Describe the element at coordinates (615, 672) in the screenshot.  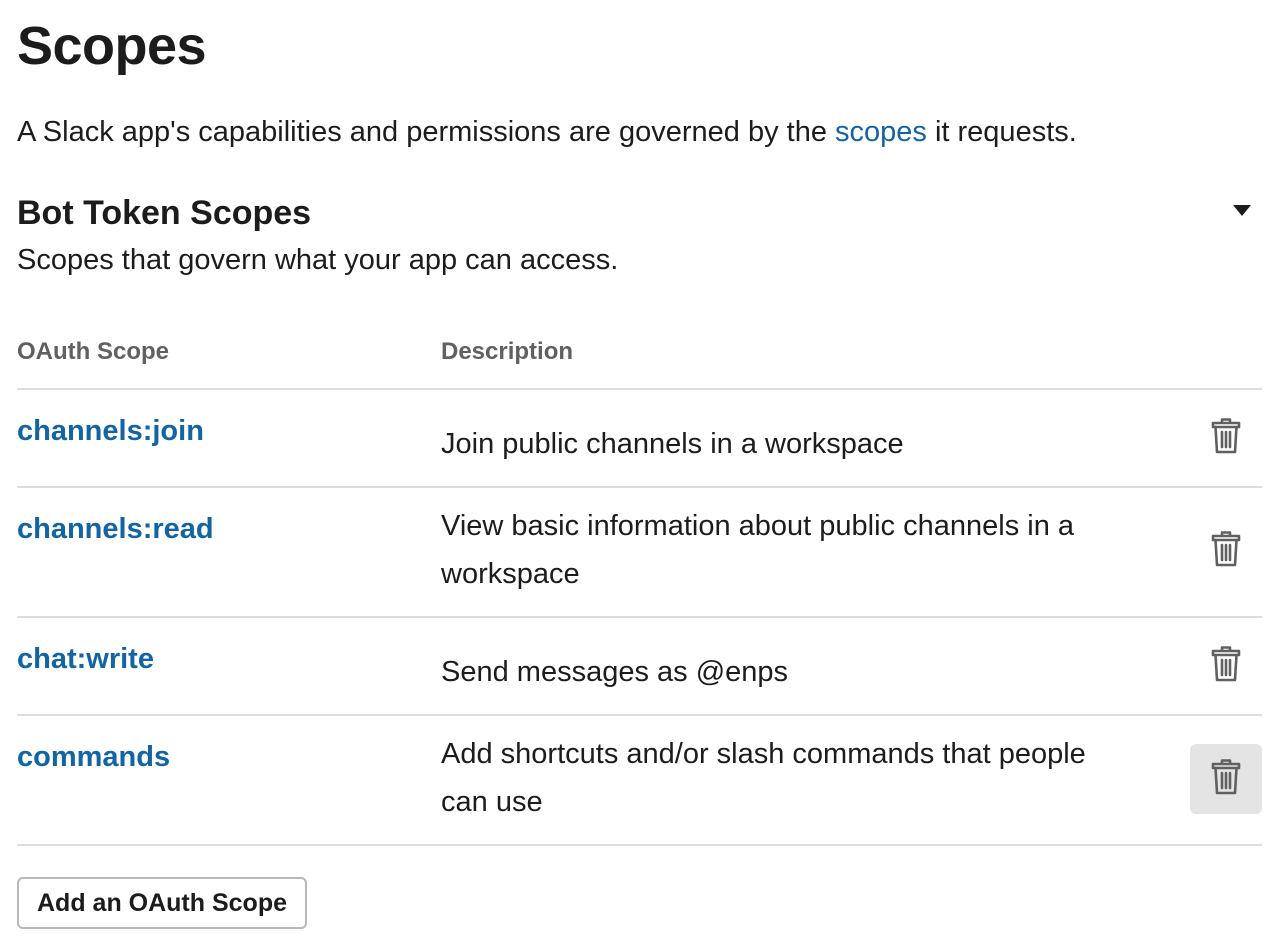
I see `scope-description: Send messages as @enps` at that location.